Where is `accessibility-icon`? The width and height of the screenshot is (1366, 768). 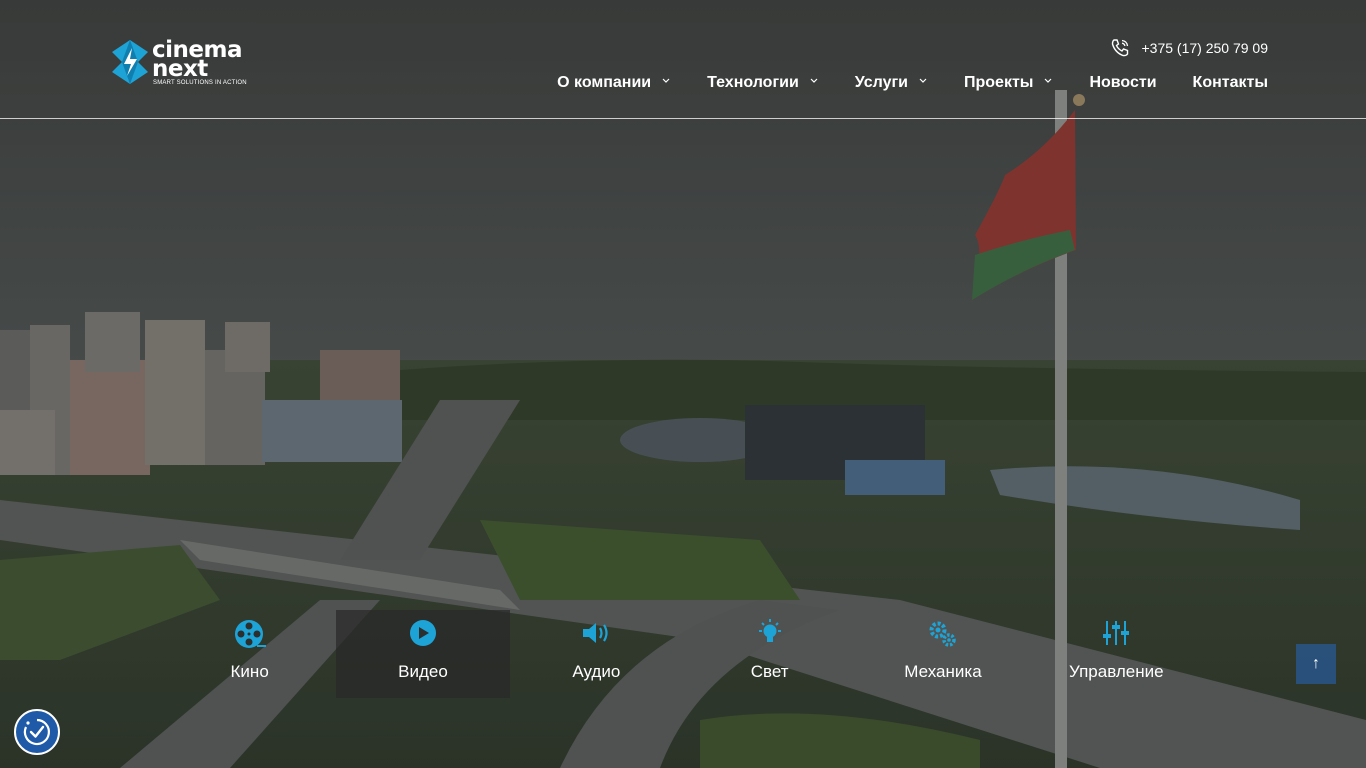
accessibility-icon is located at coordinates (36, 732).